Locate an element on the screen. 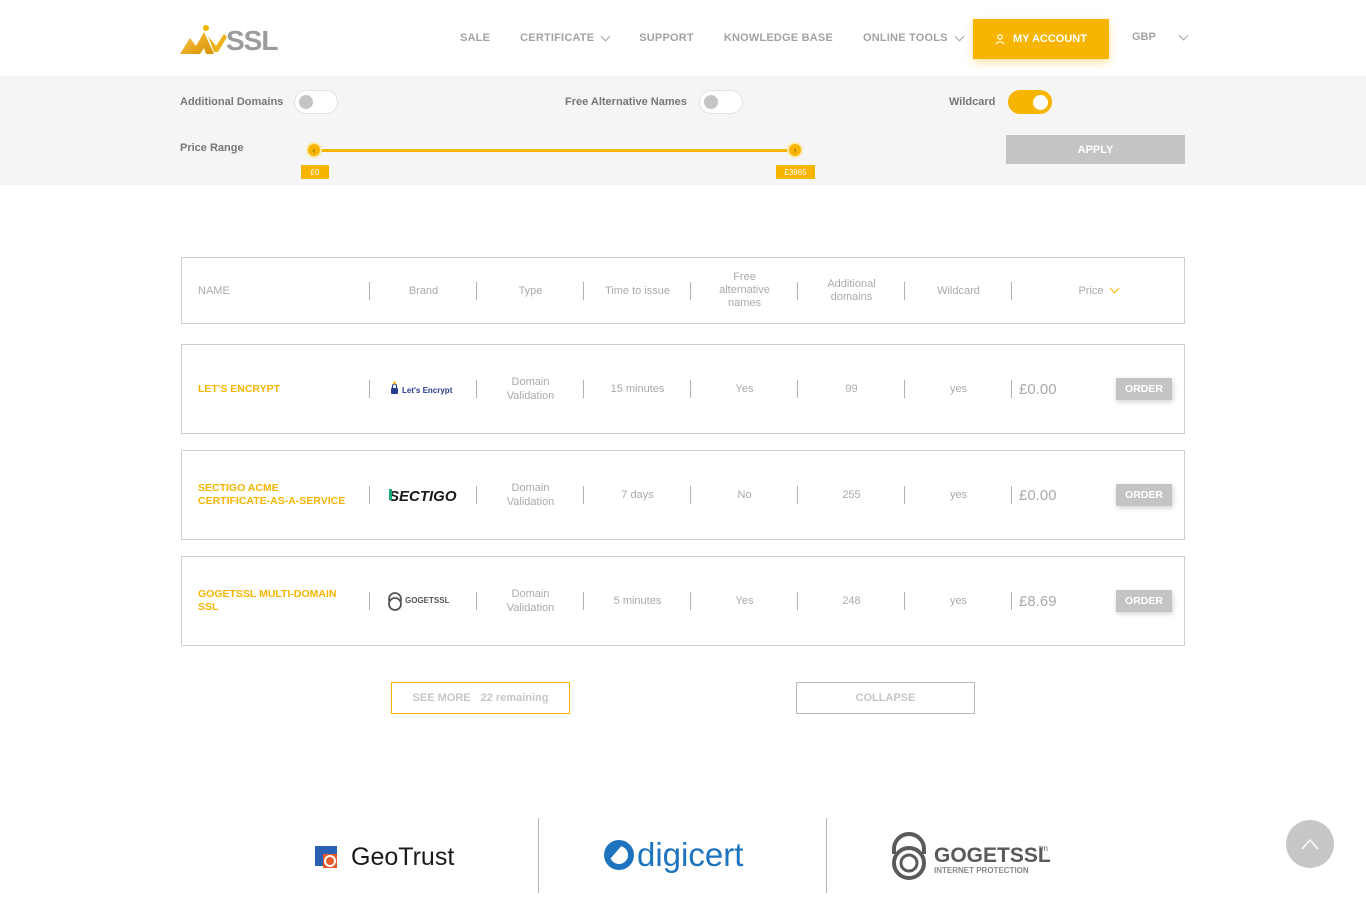 Image resolution: width=1366 pixels, height=900 pixels. gogetssl-tagline: INTERNET PROTECTION is located at coordinates (981, 870).